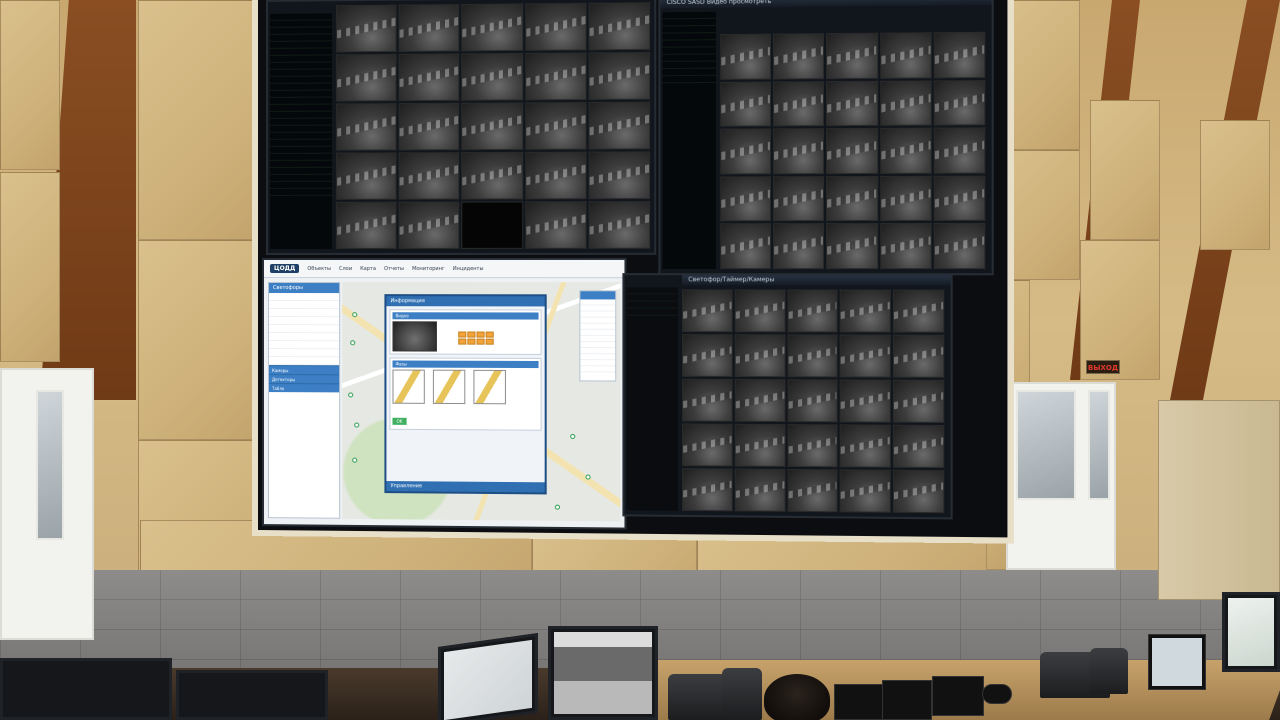 This screenshot has height=720, width=1280. Describe the element at coordinates (304, 387) in the screenshot. I see `sidebar-tab: Табло` at that location.